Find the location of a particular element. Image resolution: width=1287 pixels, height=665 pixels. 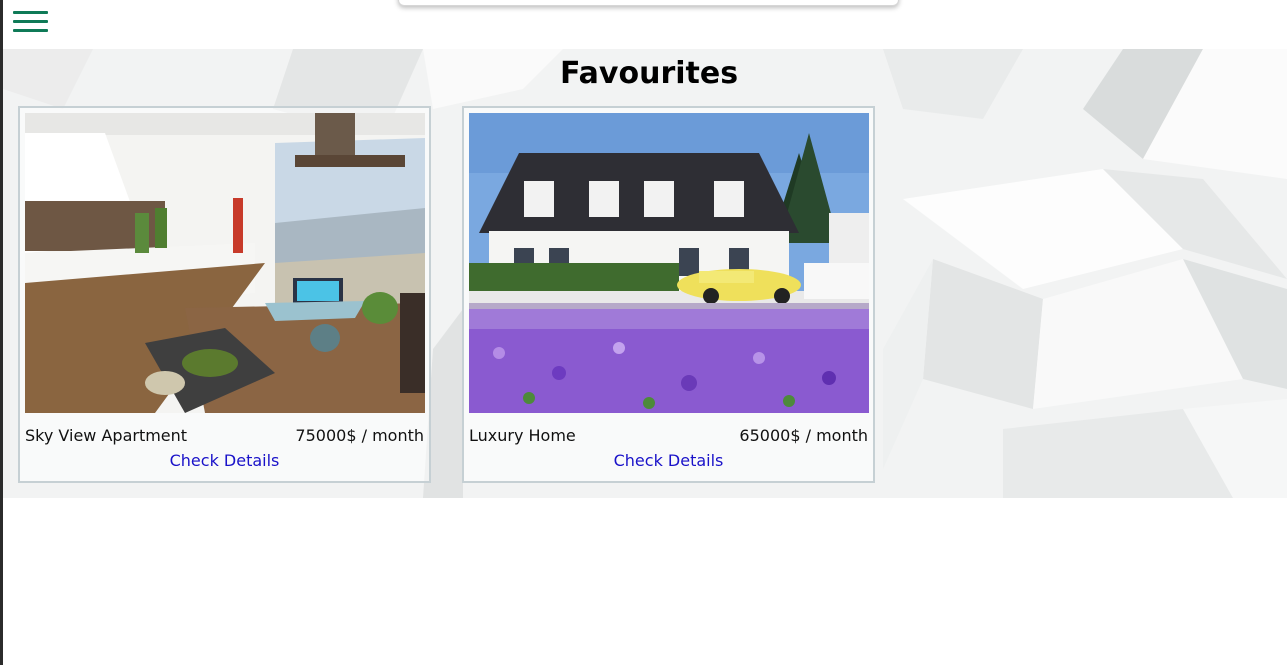

hamburger-menu-icon is located at coordinates (30, 23).